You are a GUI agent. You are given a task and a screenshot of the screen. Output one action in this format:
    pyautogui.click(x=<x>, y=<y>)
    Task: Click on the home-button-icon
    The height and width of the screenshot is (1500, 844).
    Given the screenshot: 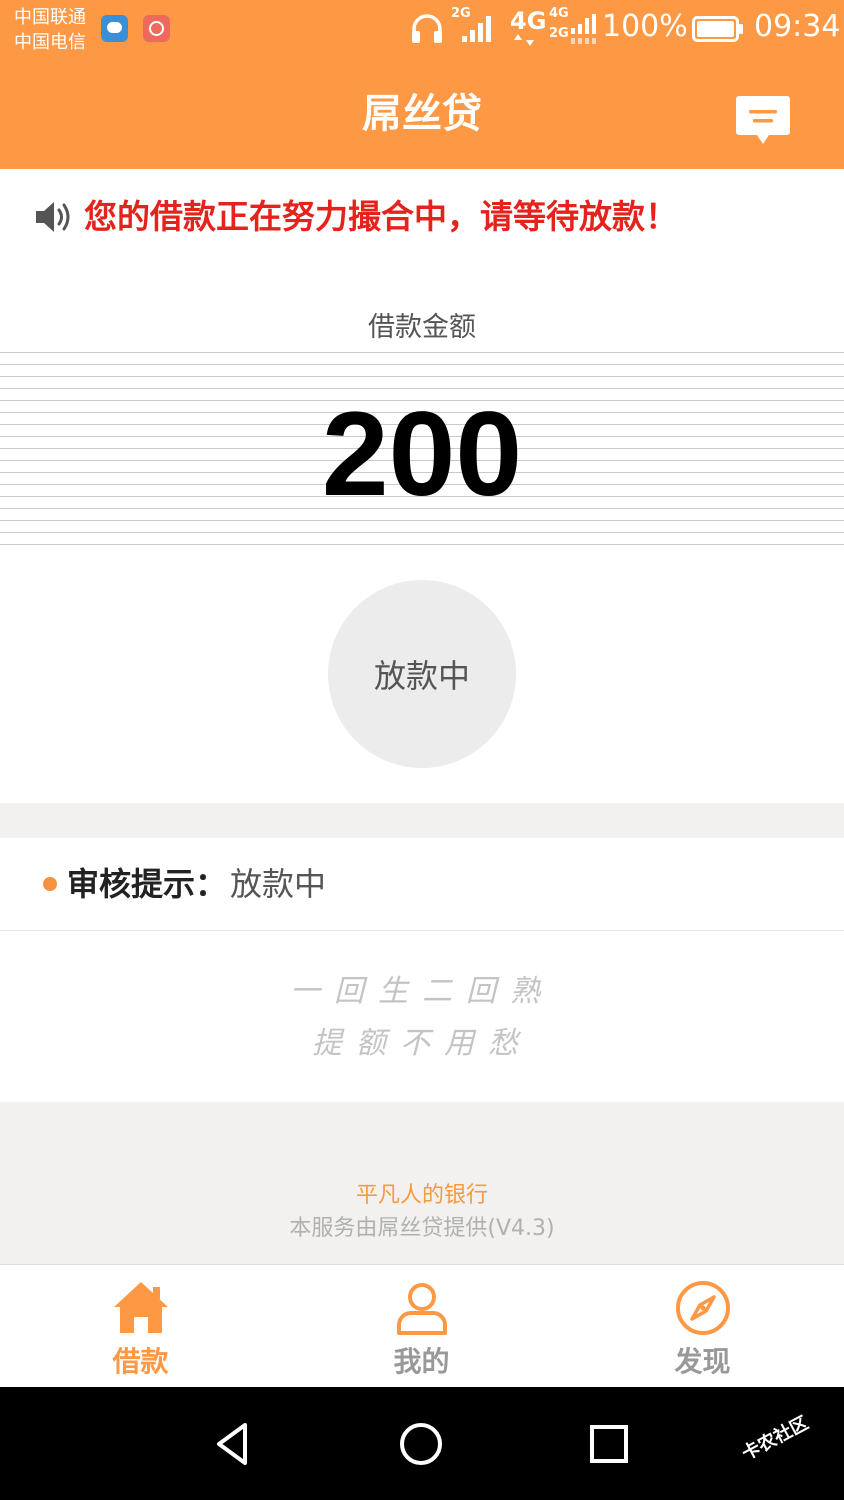 What is the action you would take?
    pyautogui.click(x=421, y=1444)
    